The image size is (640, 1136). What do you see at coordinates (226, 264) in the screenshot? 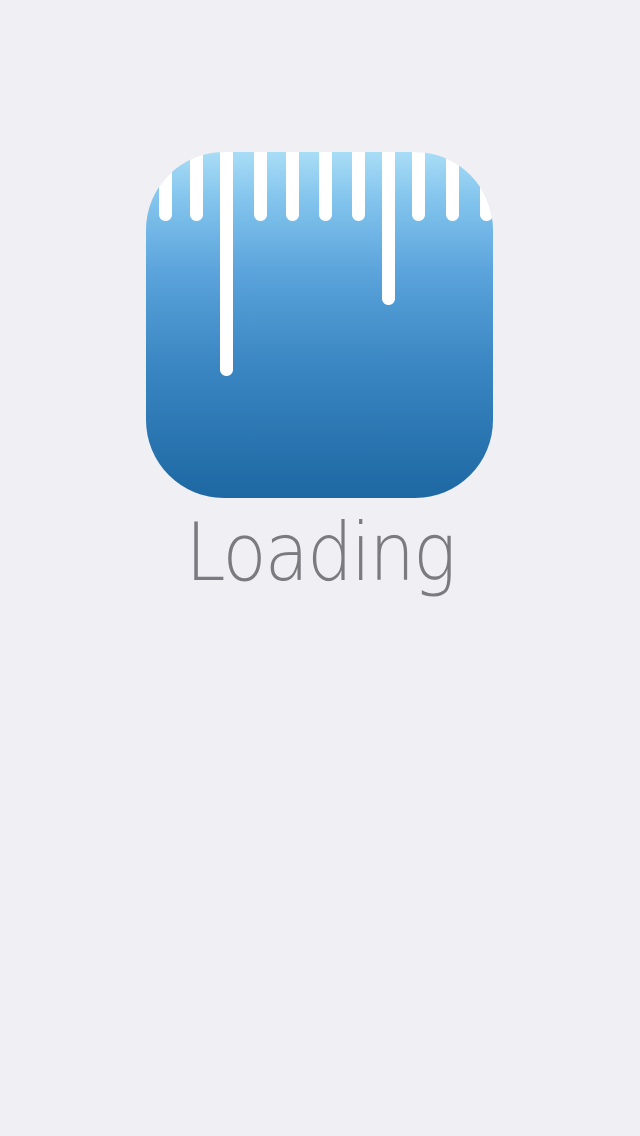
I see `ruler-tick-long` at bounding box center [226, 264].